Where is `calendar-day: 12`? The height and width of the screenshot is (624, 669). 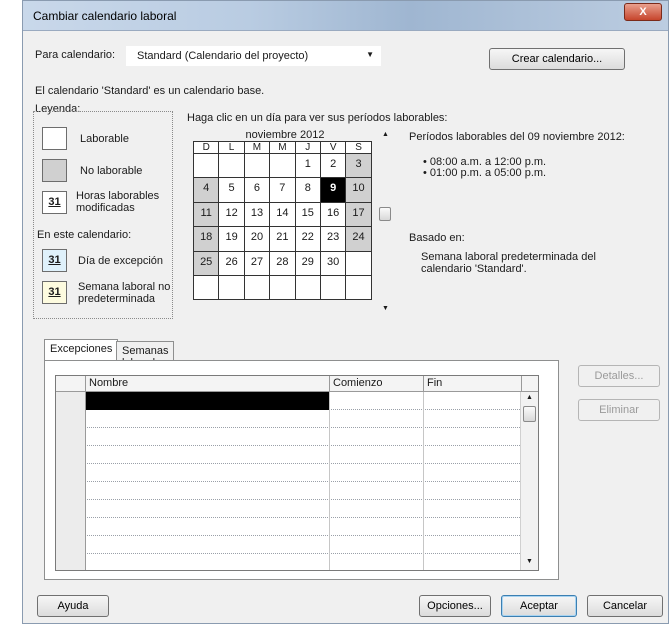
calendar-day: 12 is located at coordinates (231, 214).